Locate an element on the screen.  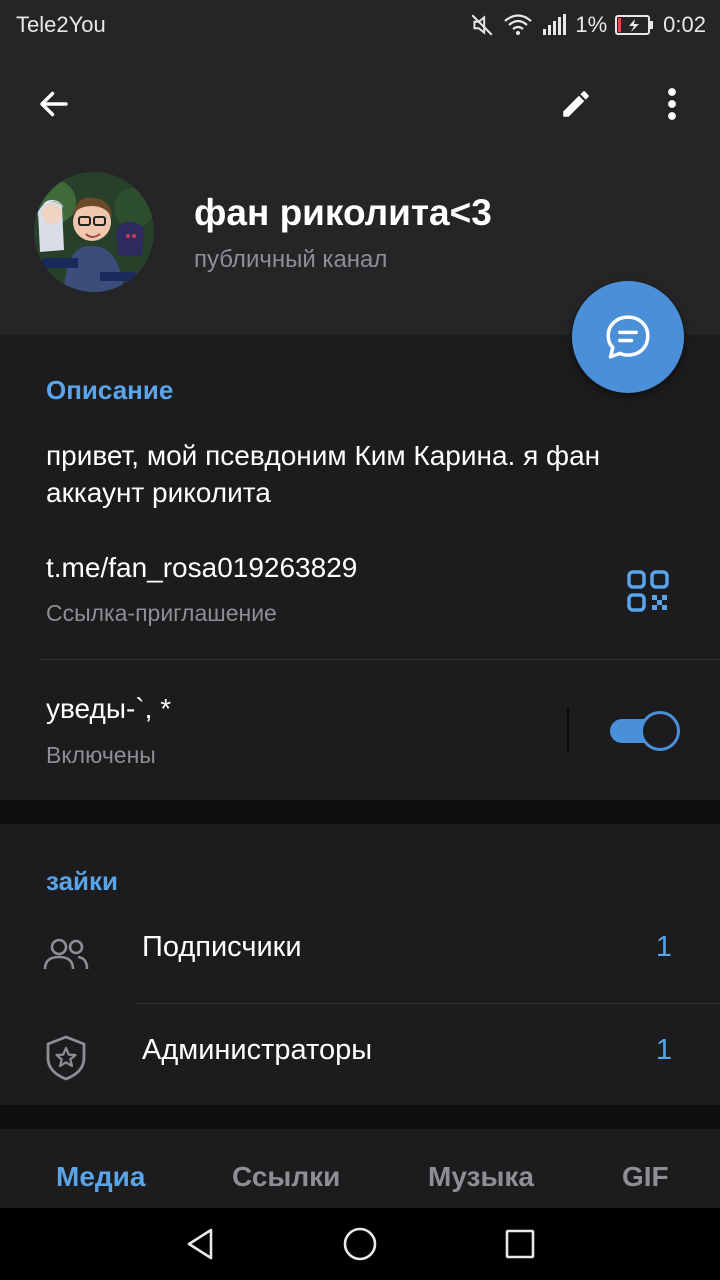
qr-code-icon is located at coordinates (648, 591).